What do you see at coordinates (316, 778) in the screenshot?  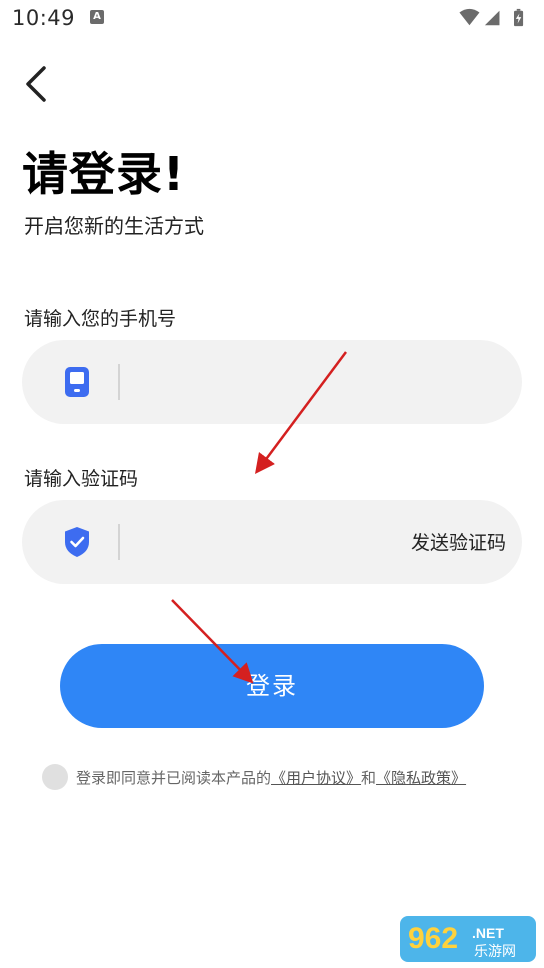 I see `user-agreement-link: 《用户协议》` at bounding box center [316, 778].